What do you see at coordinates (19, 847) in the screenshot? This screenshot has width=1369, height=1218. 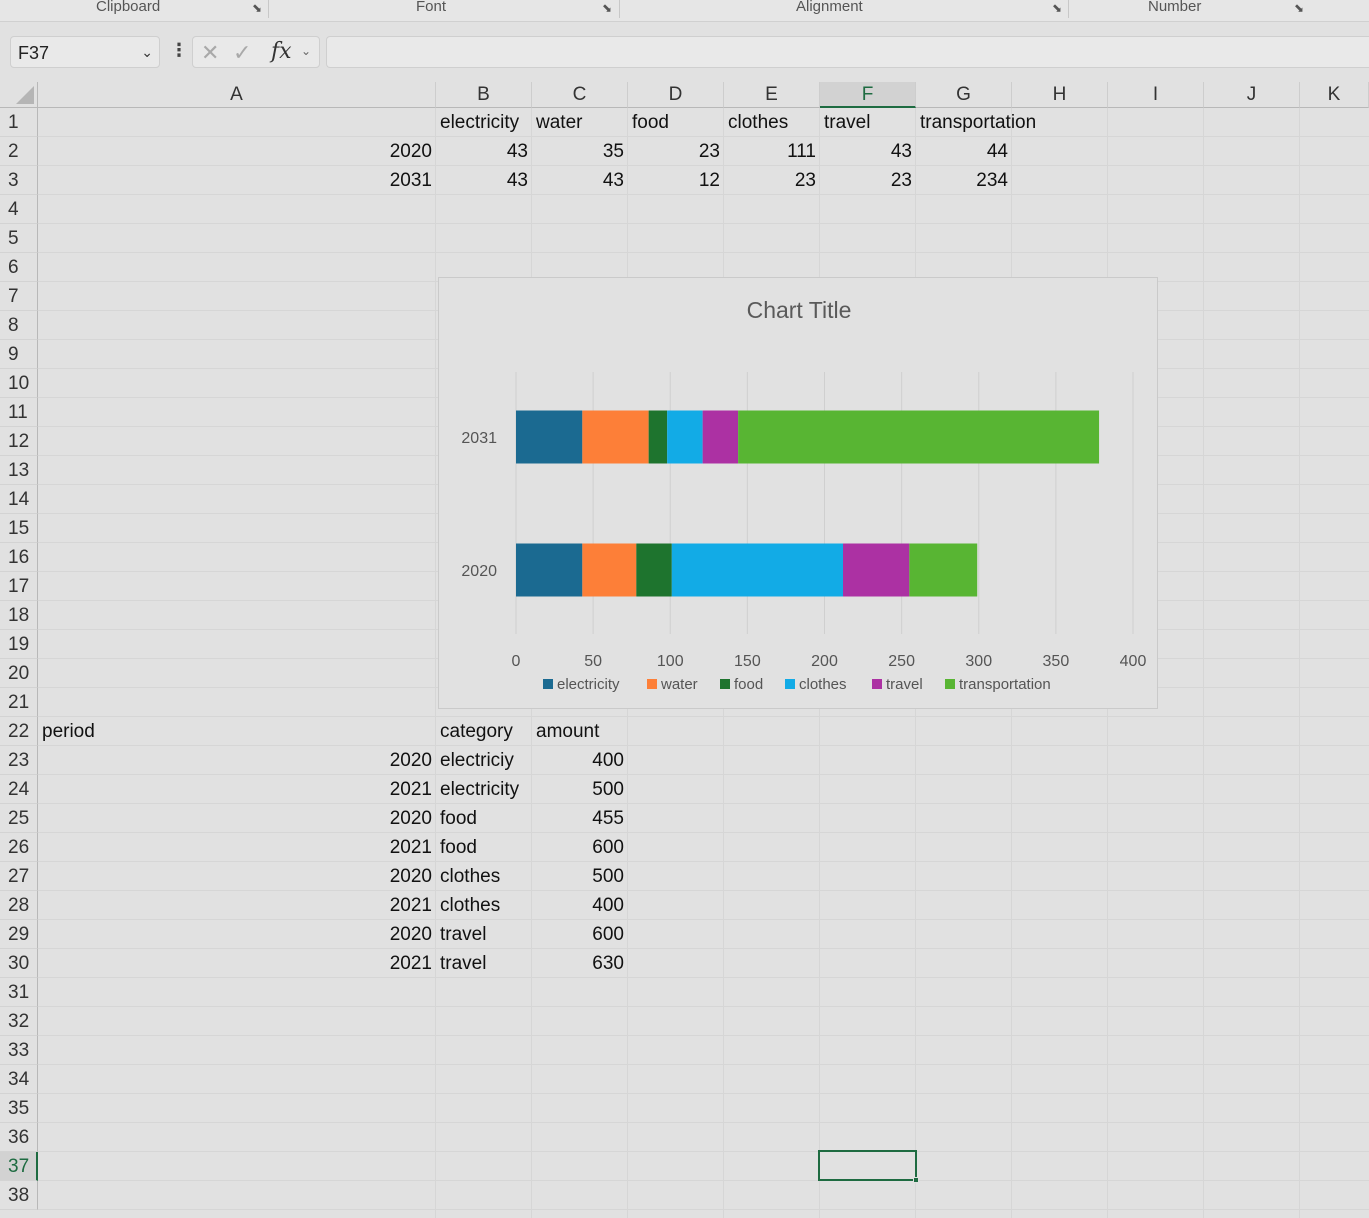 I see `row-header-26: 26` at bounding box center [19, 847].